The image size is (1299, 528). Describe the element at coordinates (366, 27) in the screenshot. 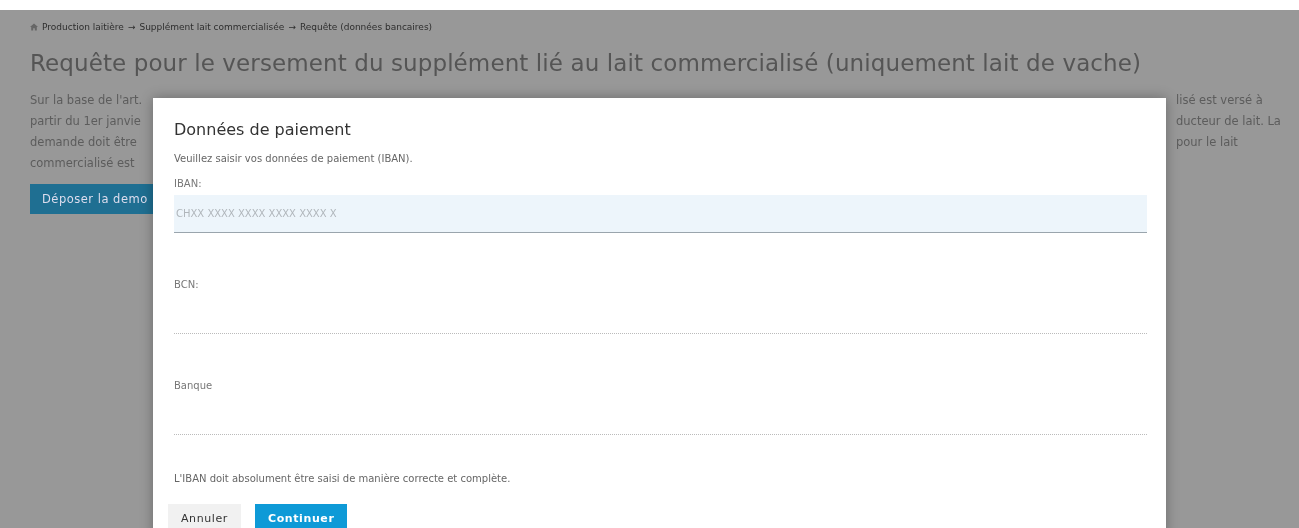

I see `breadcrumb-link: Requête (données bancaires)` at that location.